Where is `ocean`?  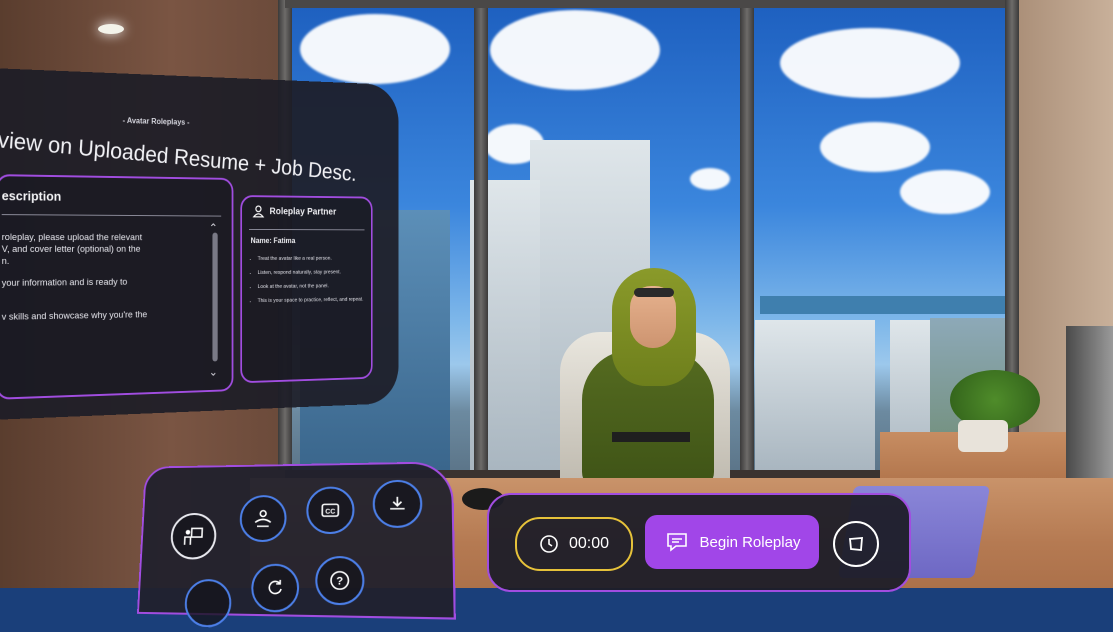
ocean is located at coordinates (885, 305).